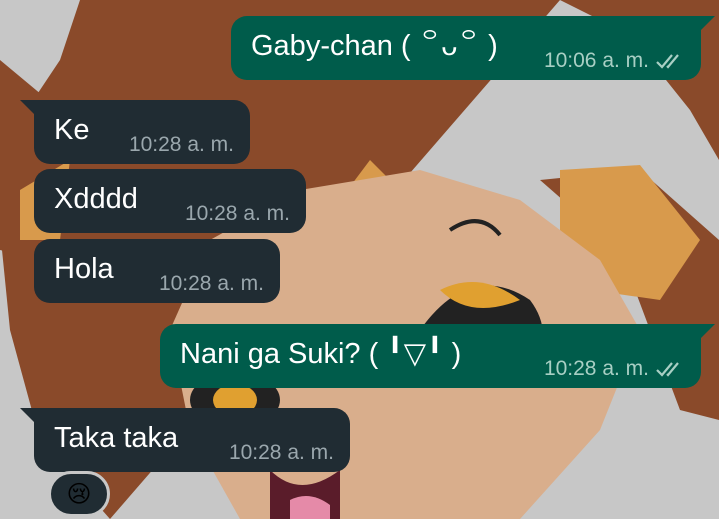 This screenshot has height=519, width=719. I want to click on message-text: Hola, so click(84, 269).